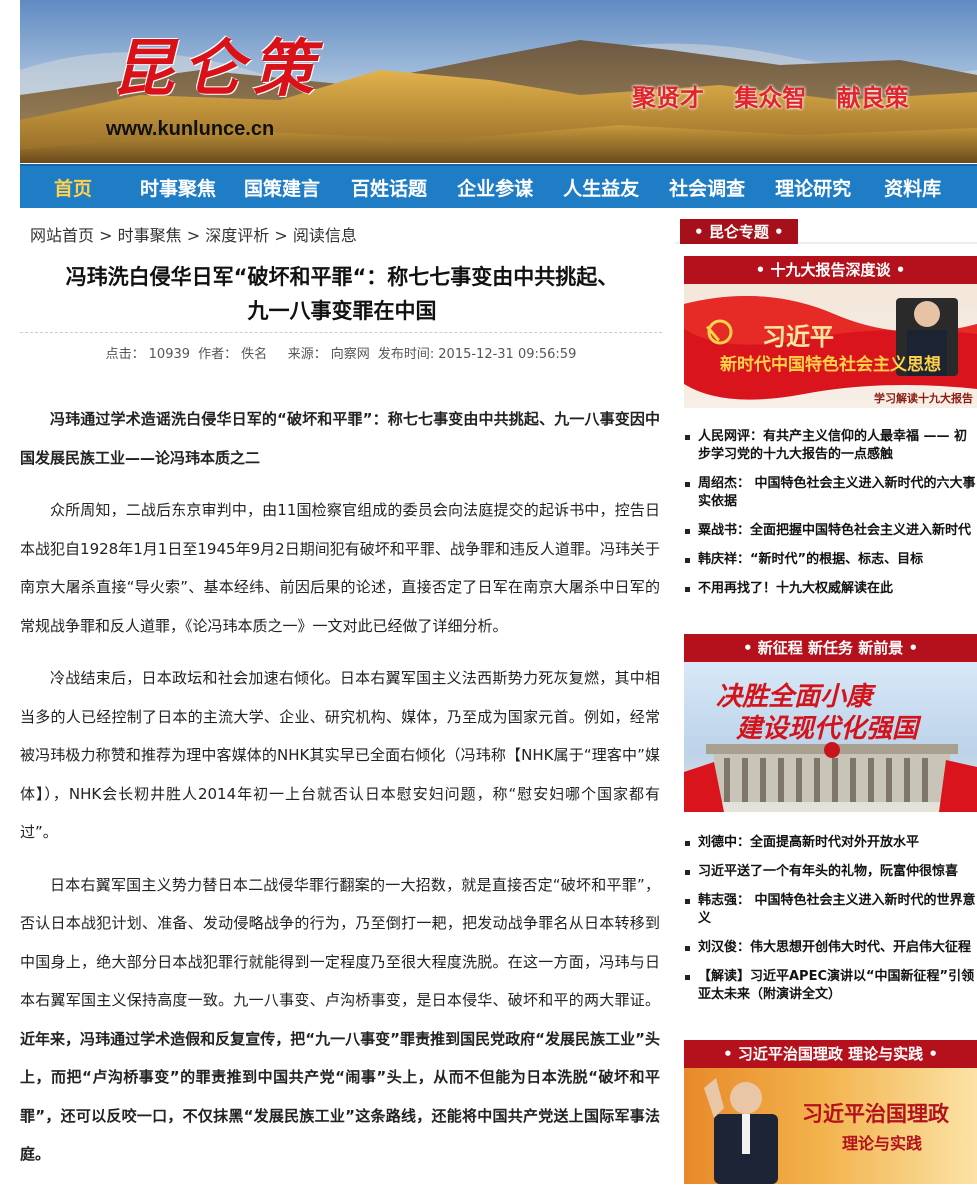  I want to click on banner-slogans: 聚贤才 集众智 献良策, so click(781, 95).